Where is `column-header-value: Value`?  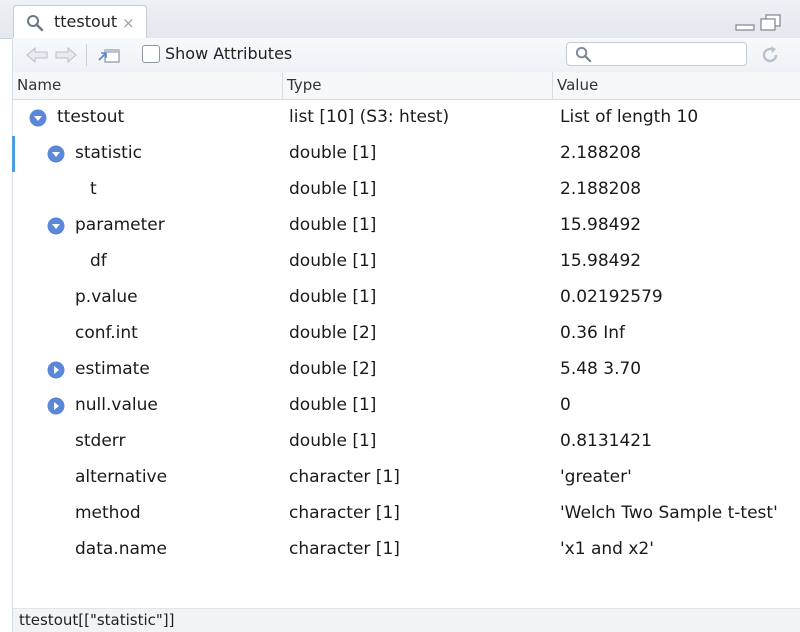
column-header-value: Value is located at coordinates (577, 85).